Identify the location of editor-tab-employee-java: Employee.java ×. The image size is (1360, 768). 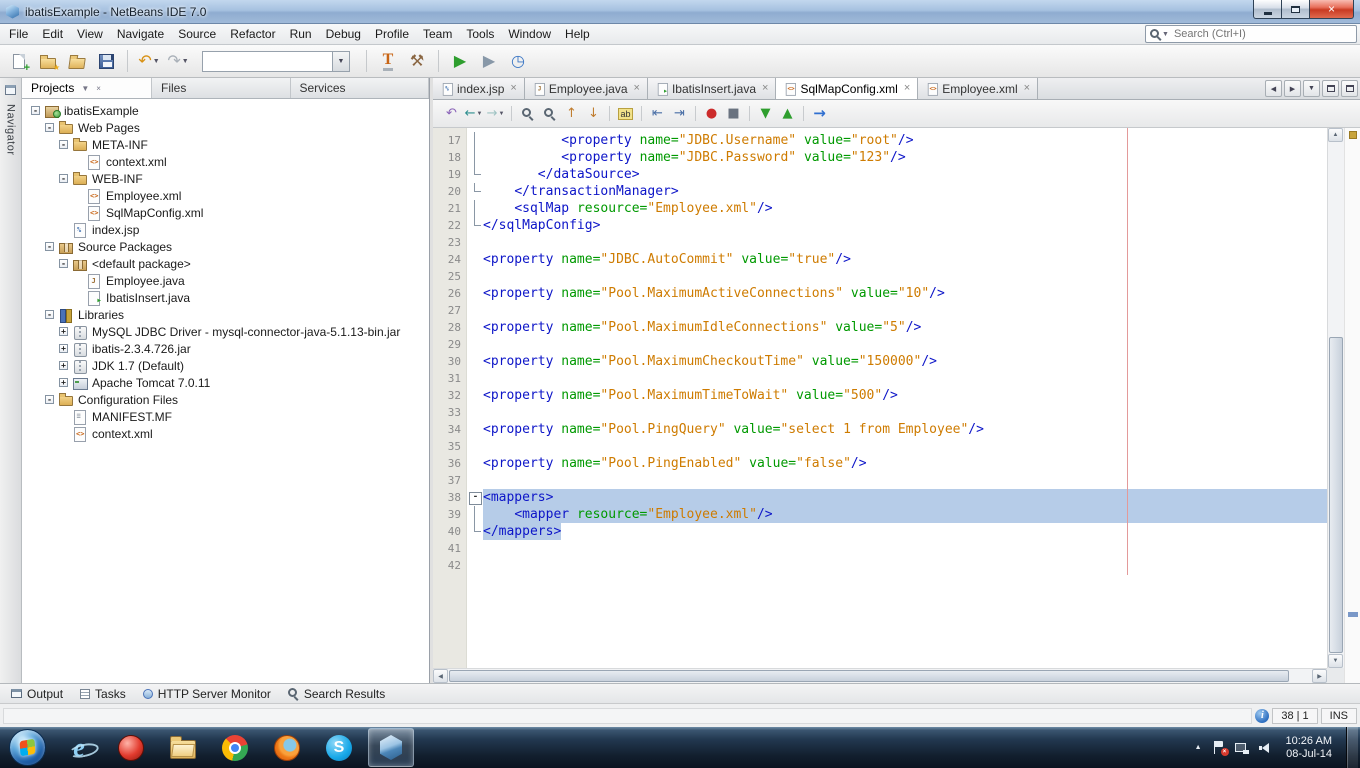
(586, 88).